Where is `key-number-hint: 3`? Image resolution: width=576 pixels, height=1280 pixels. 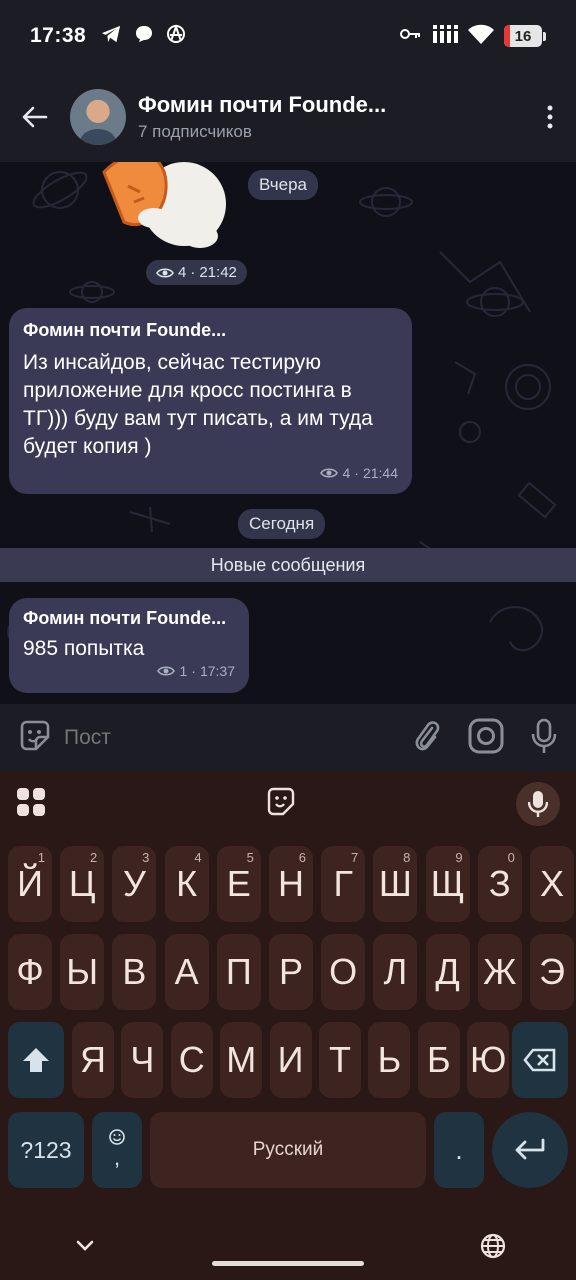
key-number-hint: 3 is located at coordinates (146, 857).